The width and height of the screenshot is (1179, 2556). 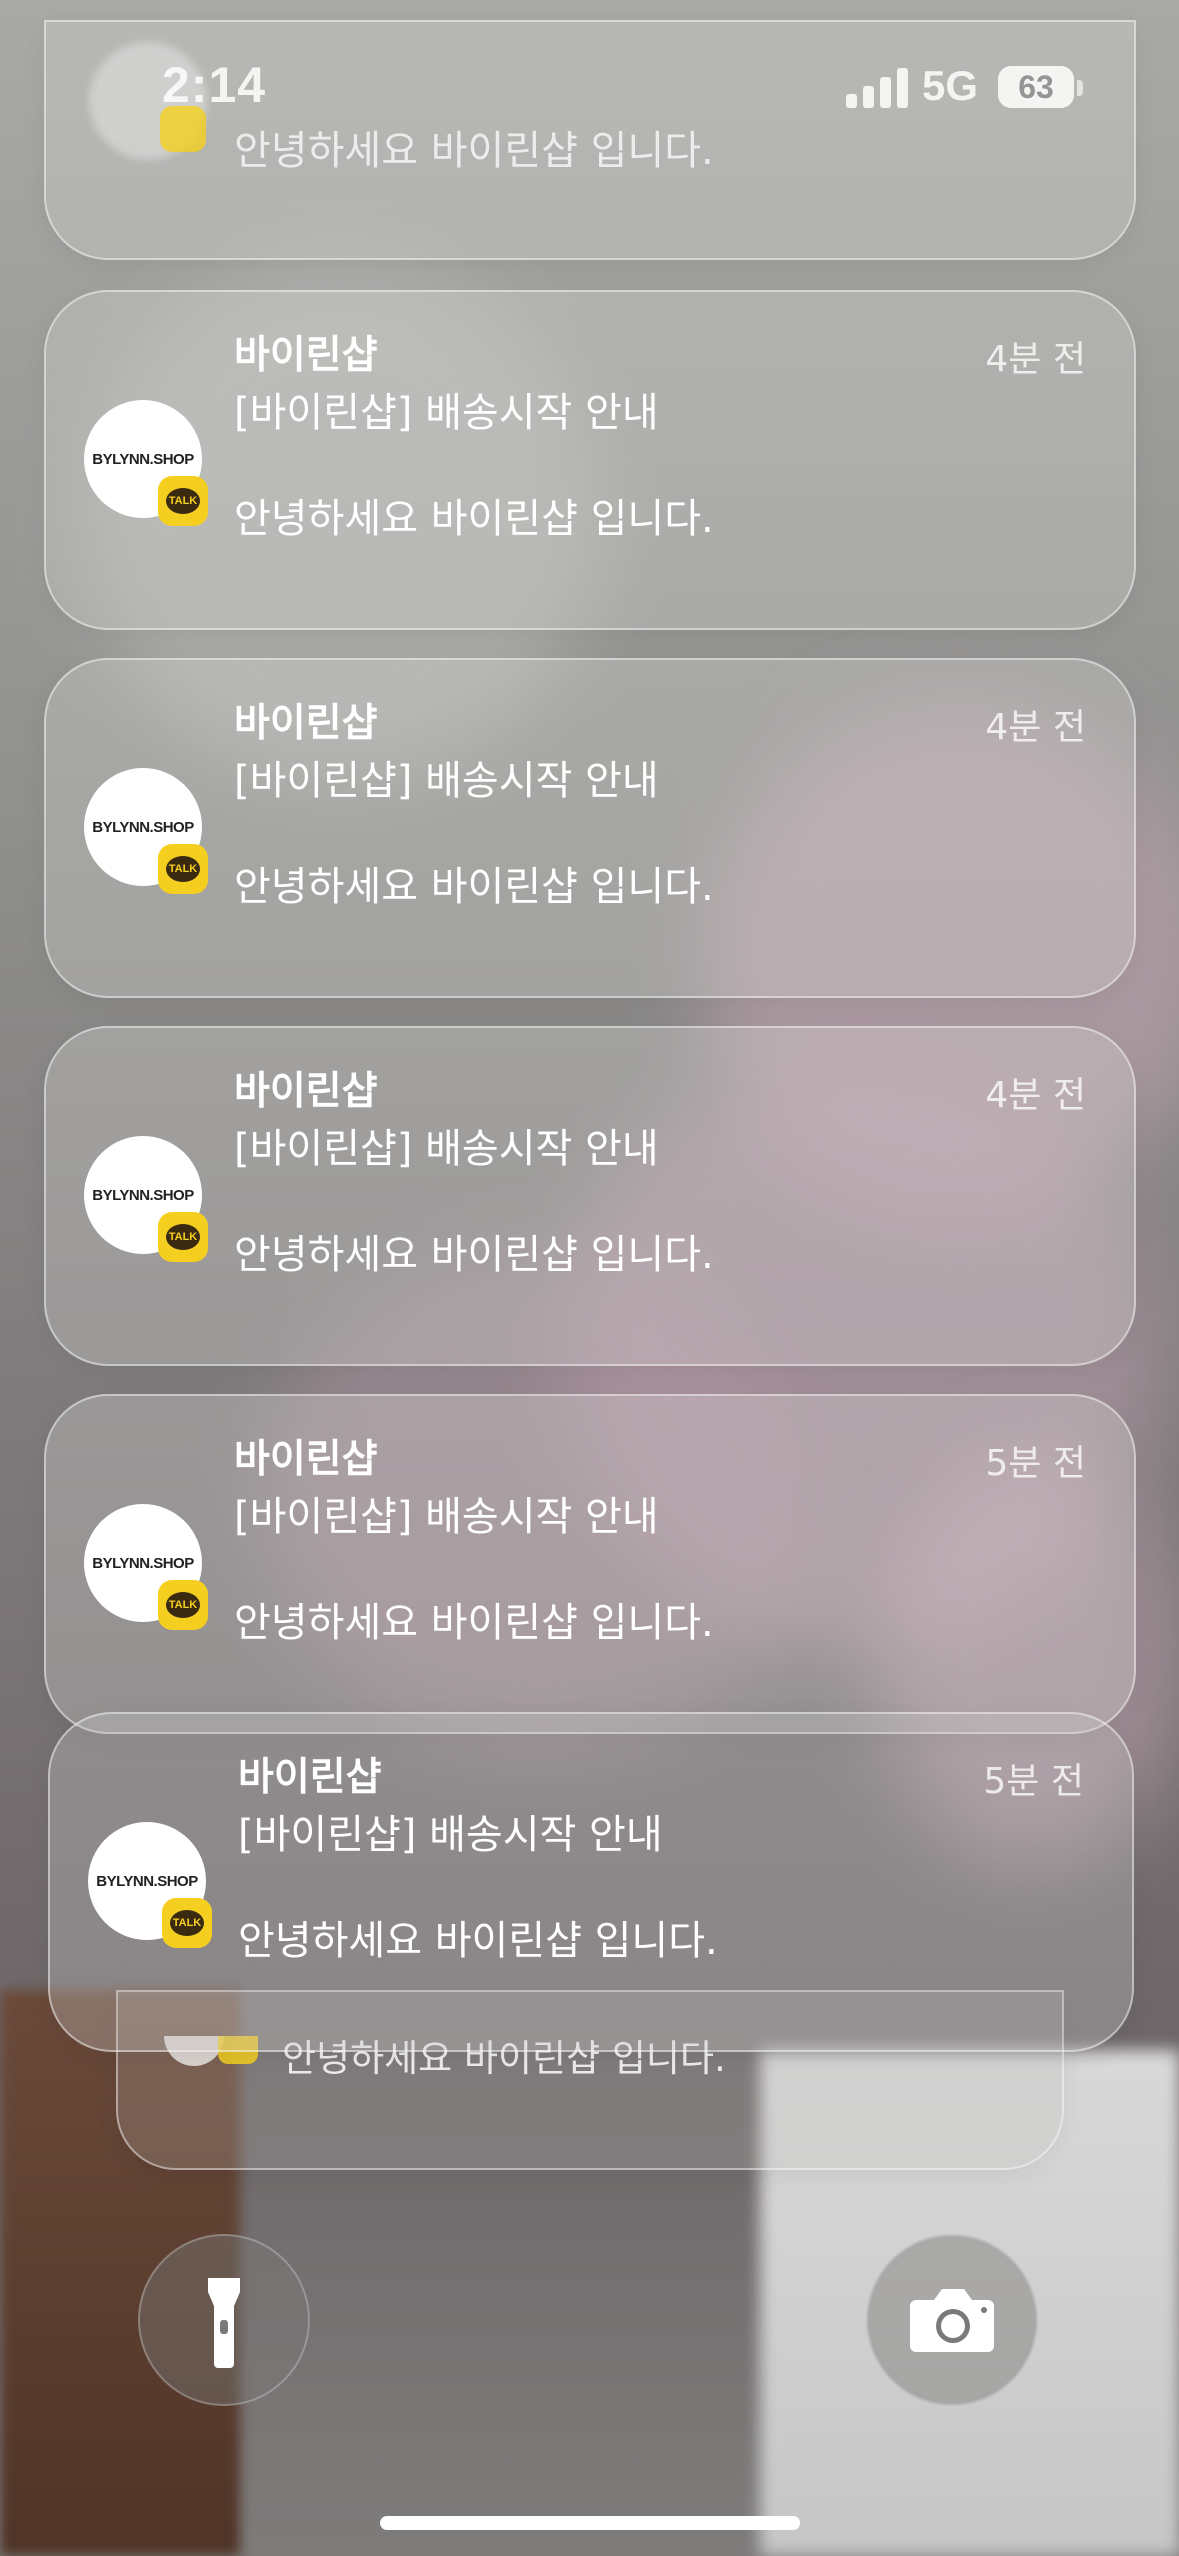 I want to click on camera-icon, so click(x=952, y=2320).